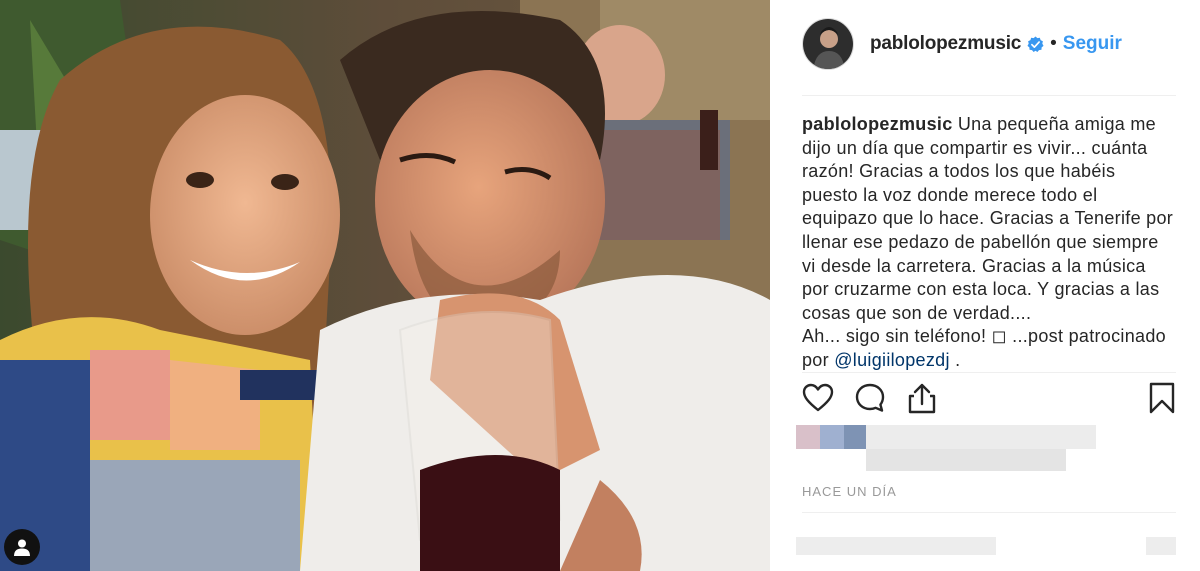 This screenshot has width=1200, height=571. I want to click on likes-blurred, so click(946, 449).